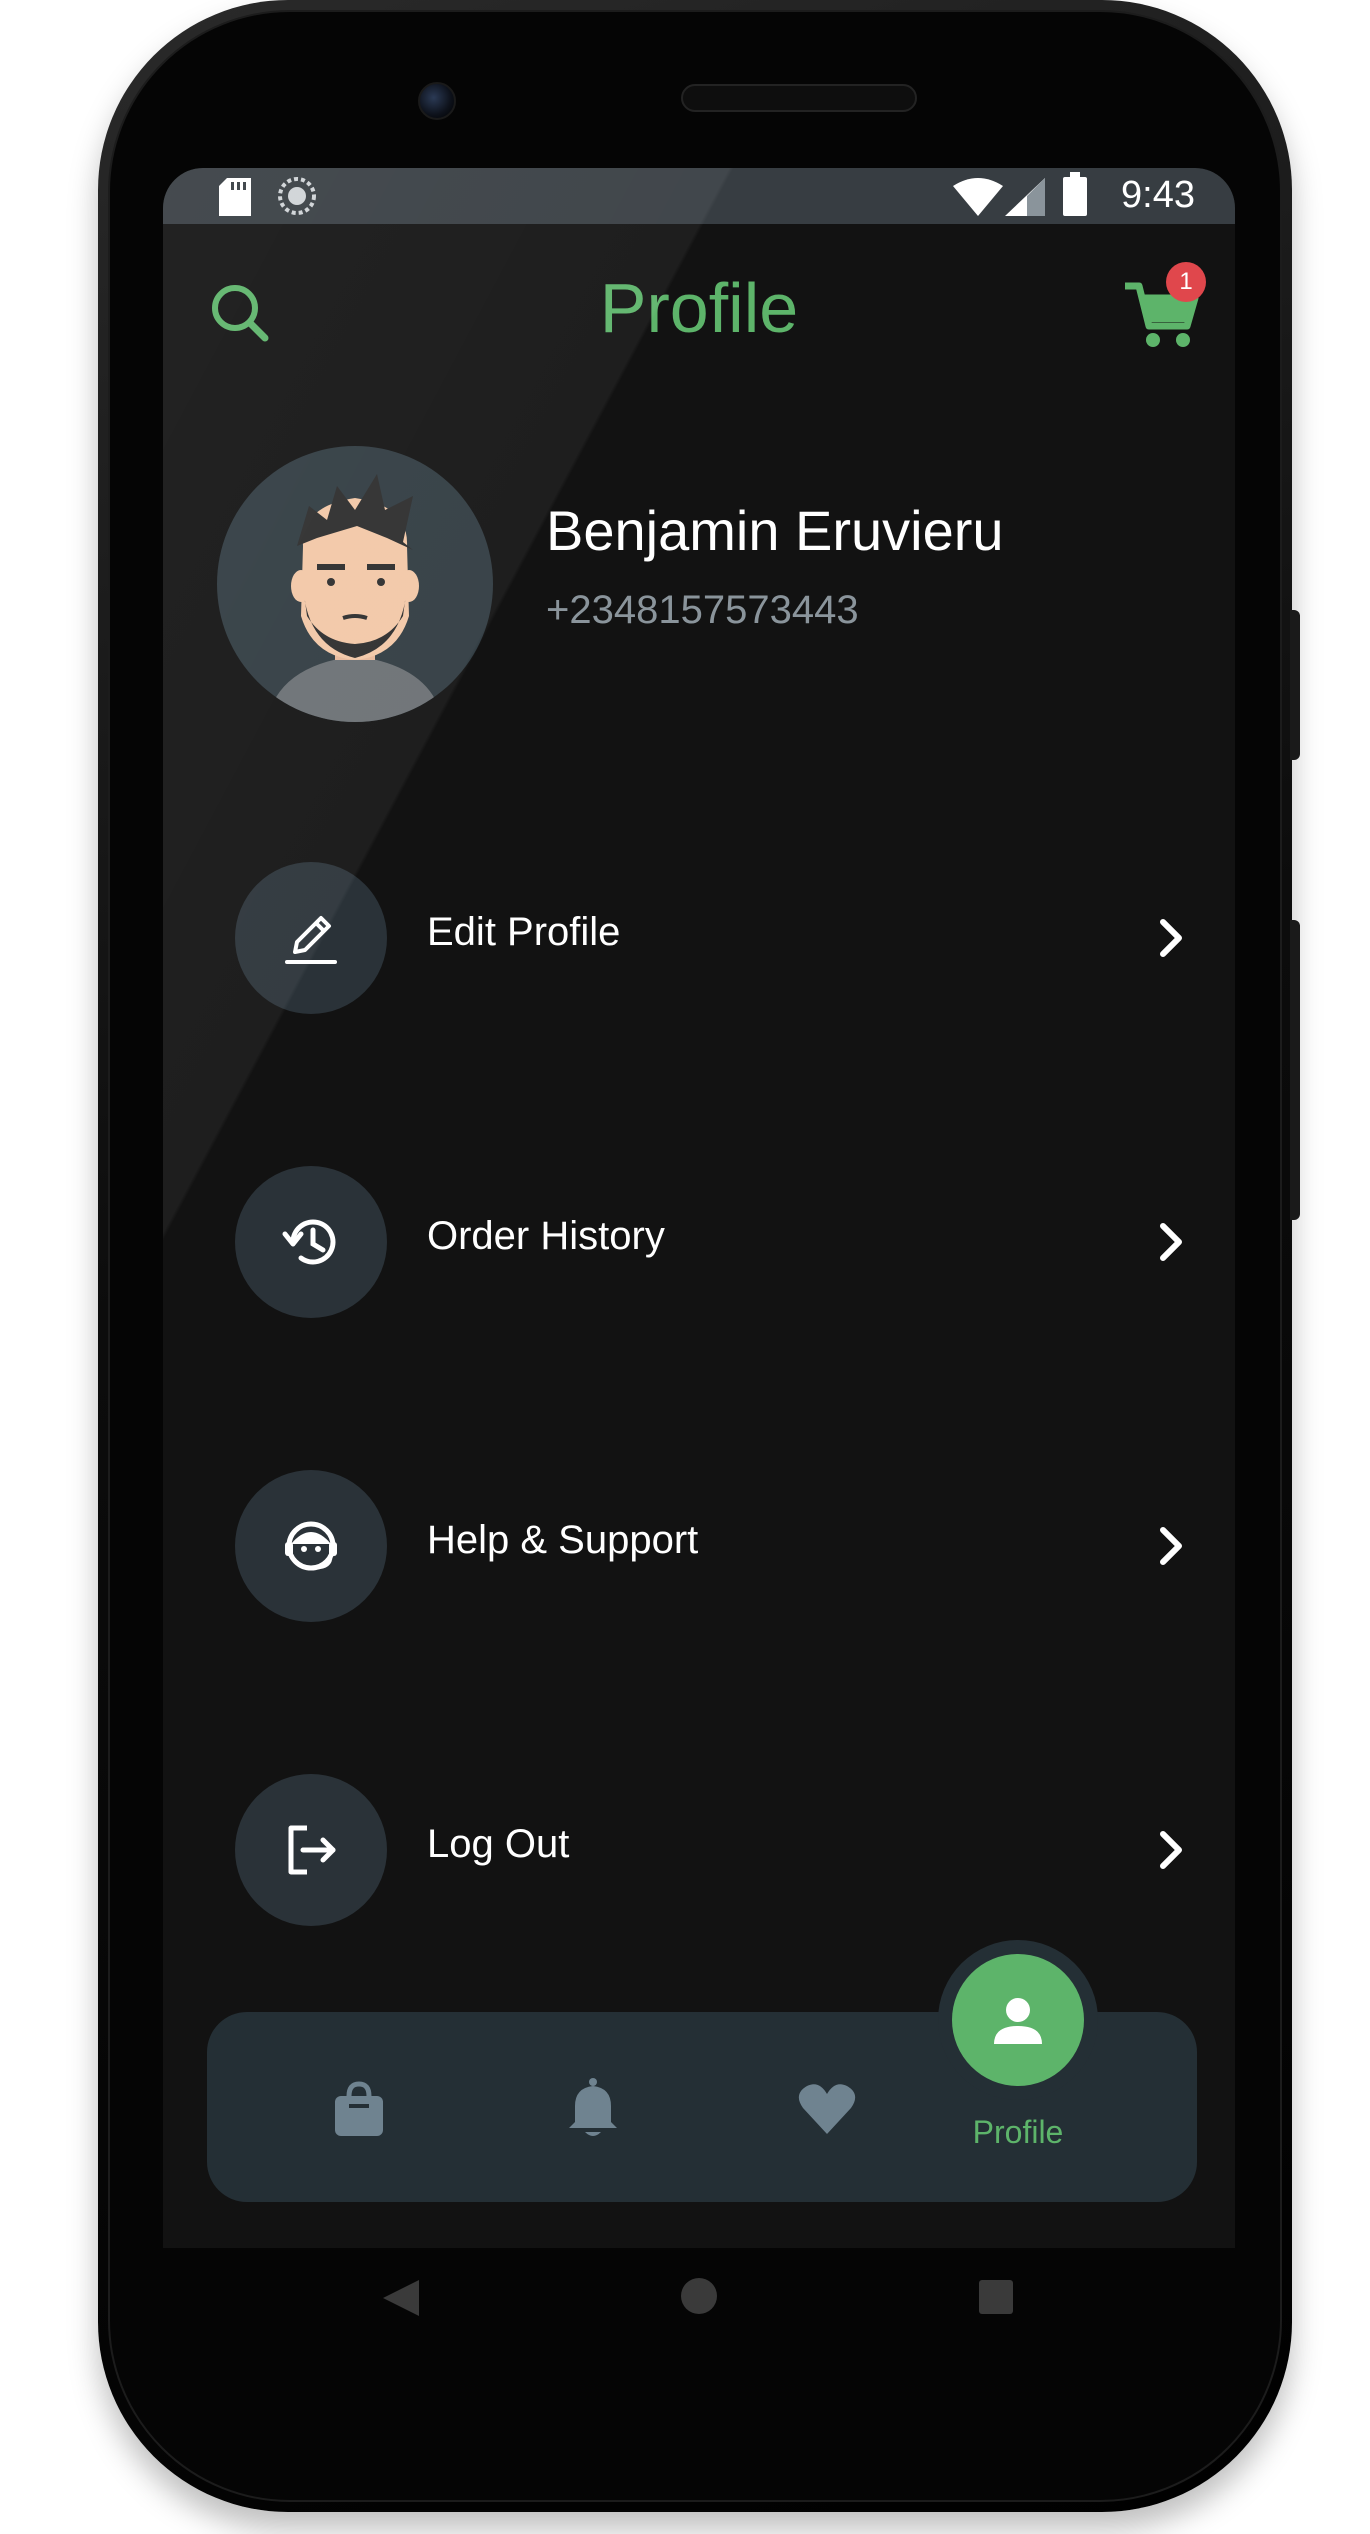 The image size is (1370, 2534). I want to click on profile-nav-active-circle, so click(1018, 2020).